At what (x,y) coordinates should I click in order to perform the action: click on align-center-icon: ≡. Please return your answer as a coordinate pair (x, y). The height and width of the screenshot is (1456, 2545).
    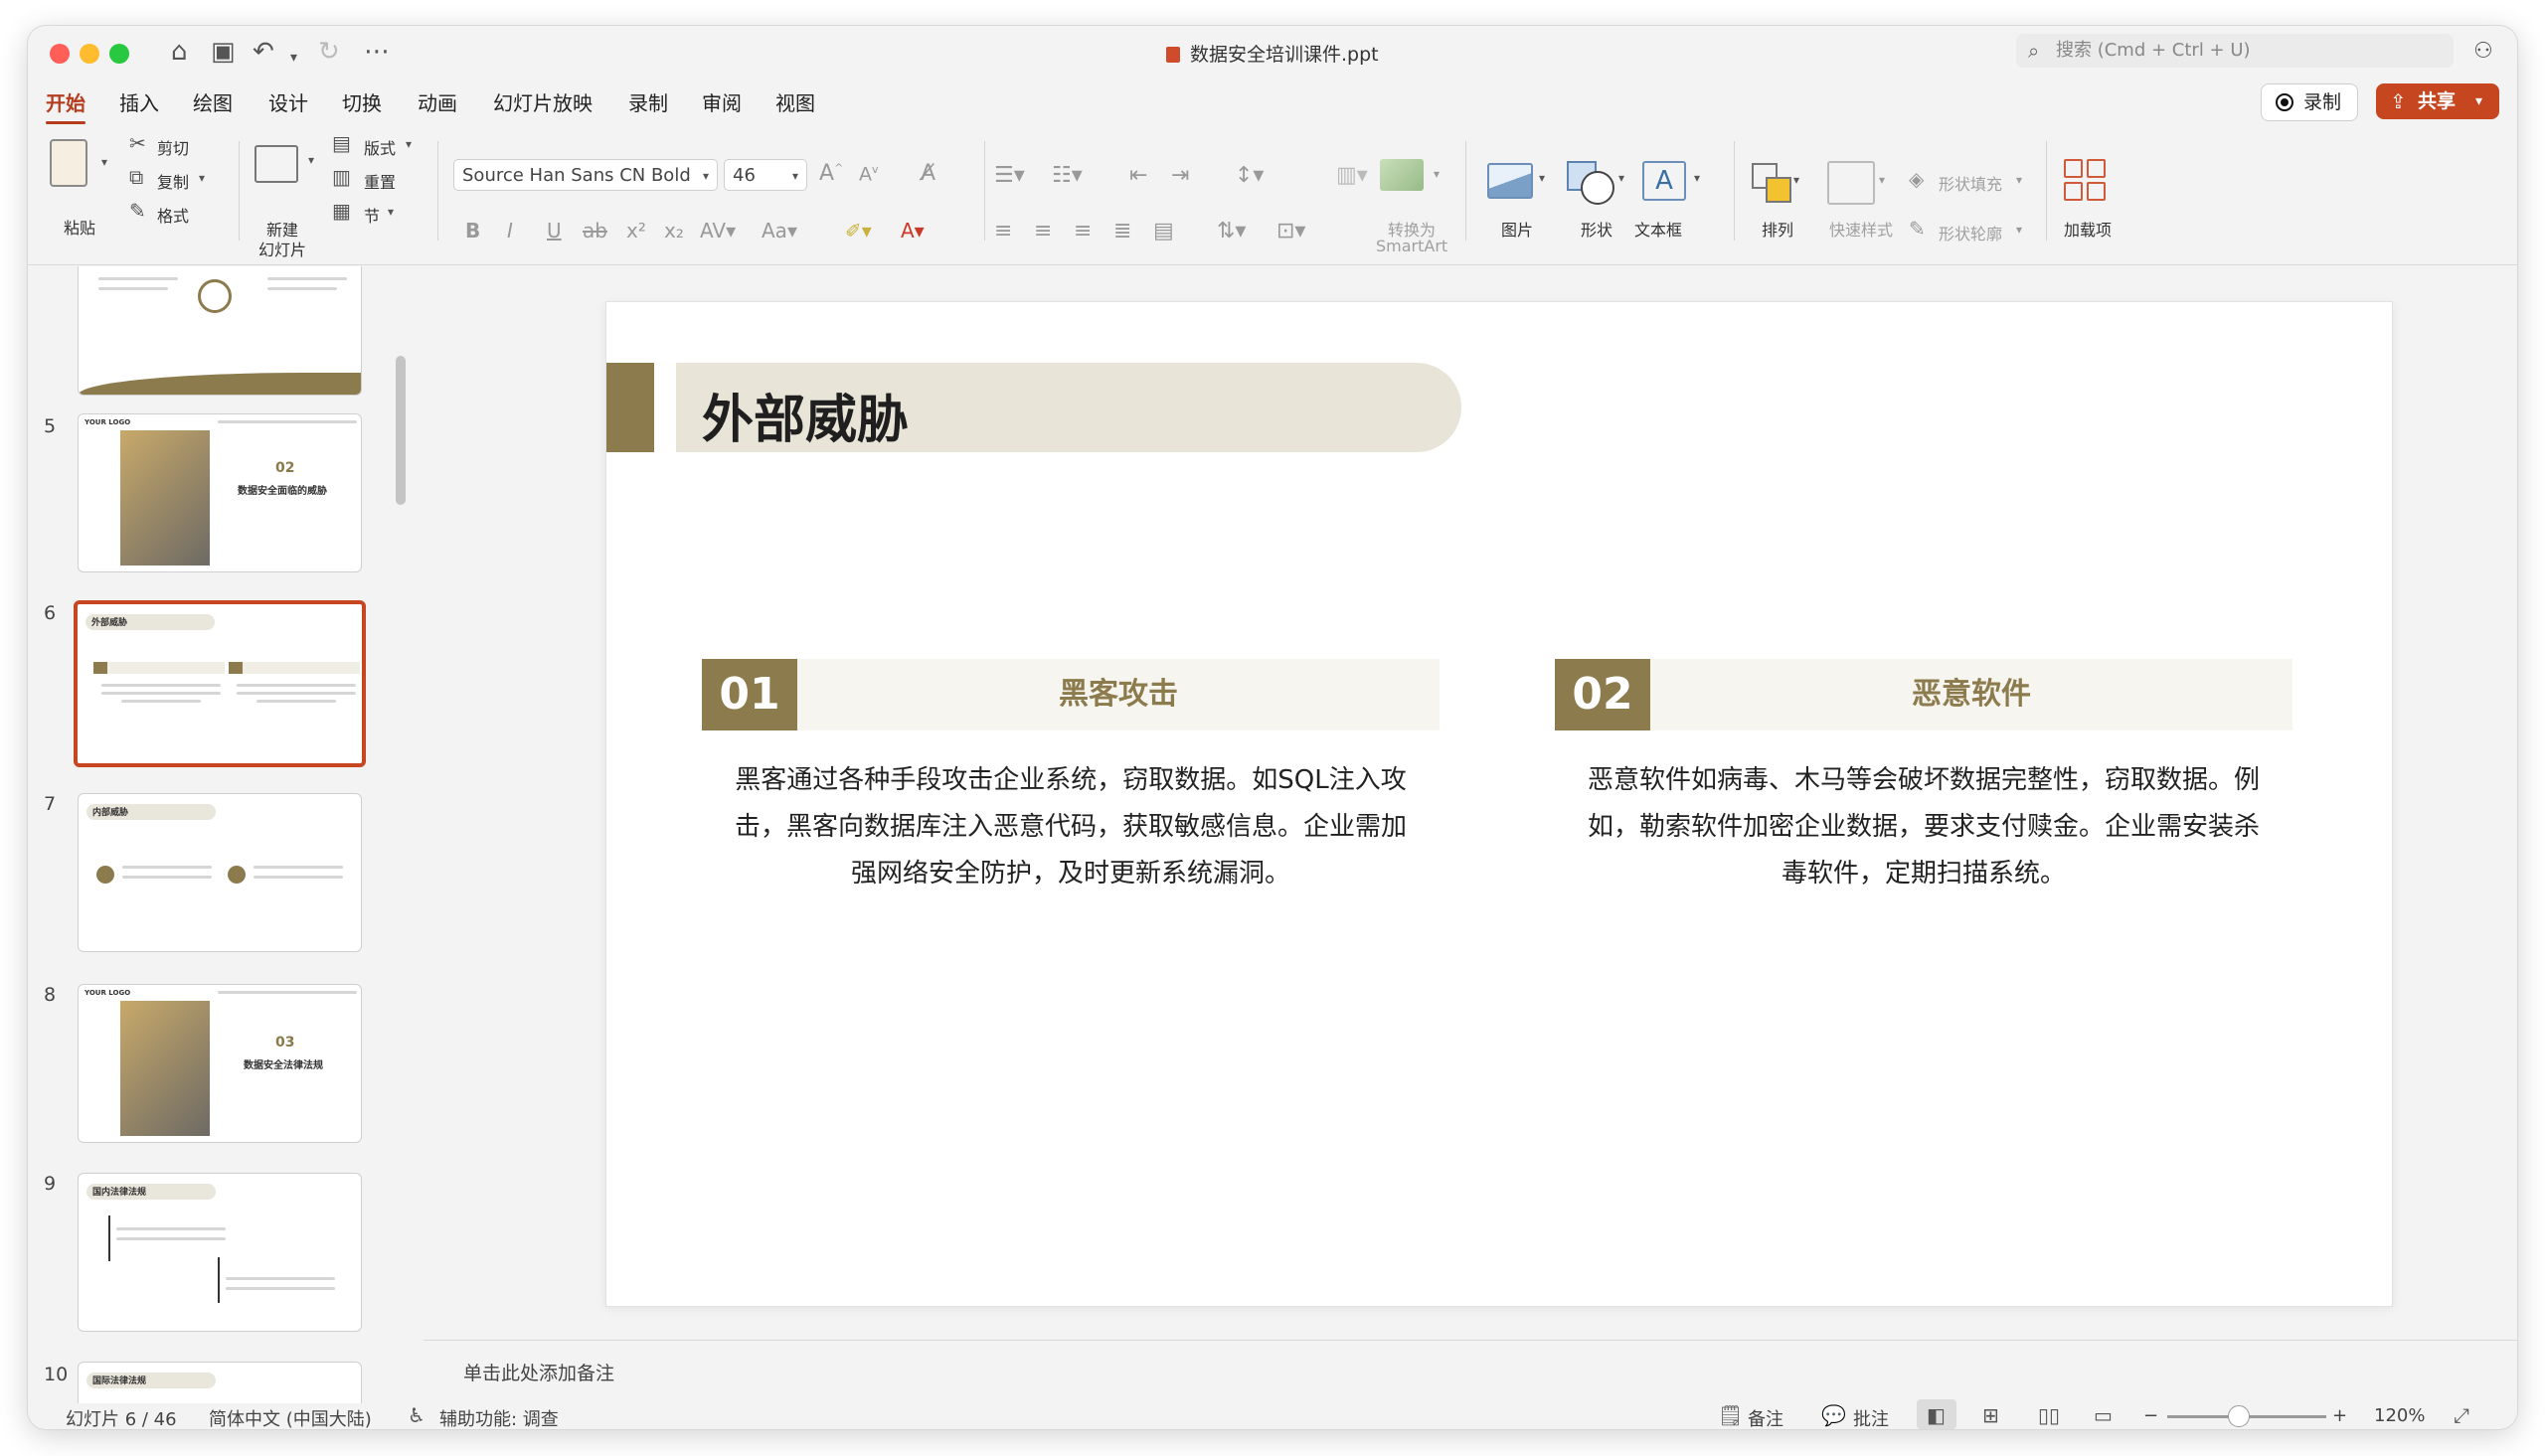
    Looking at the image, I should click on (1043, 231).